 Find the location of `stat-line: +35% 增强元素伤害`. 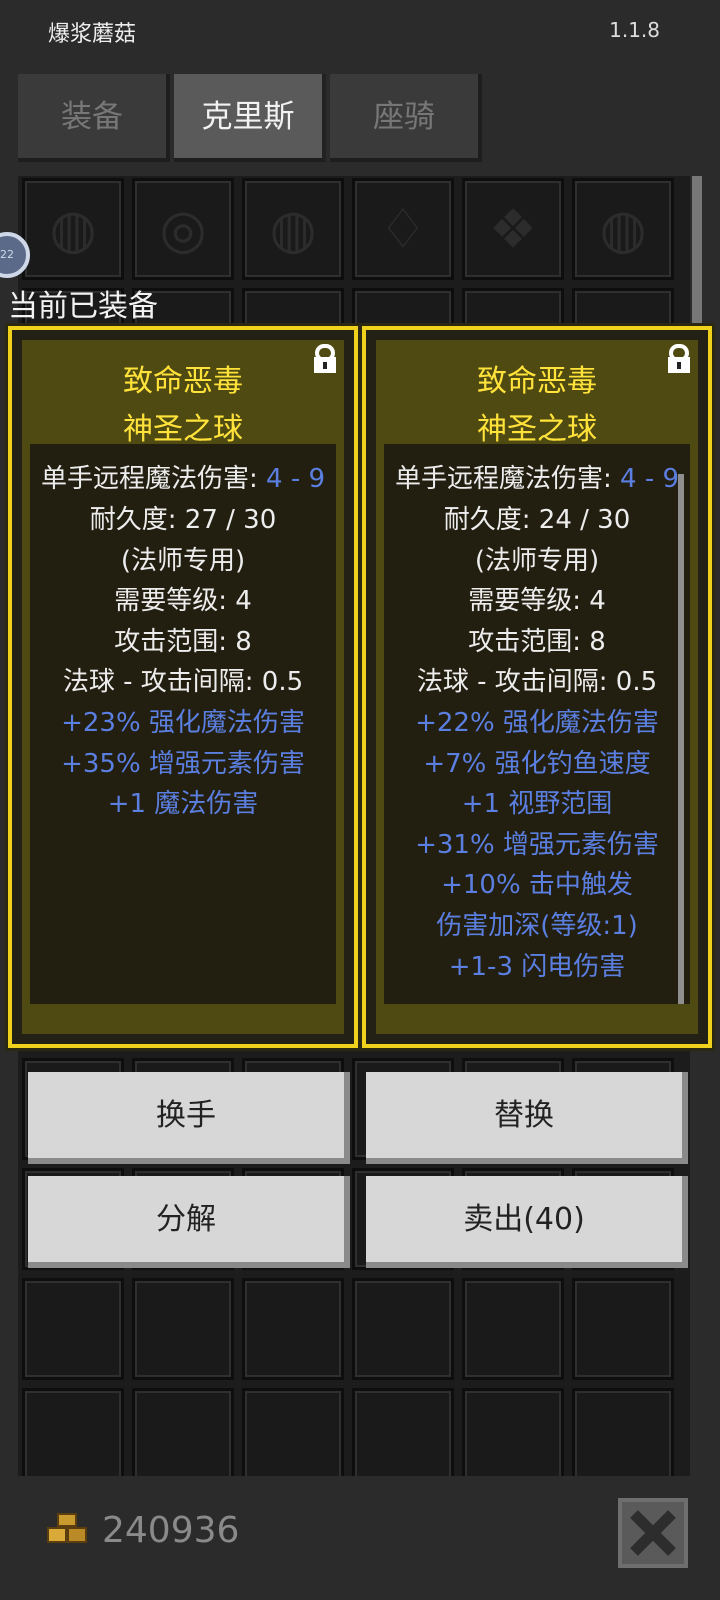

stat-line: +35% 增强元素伤害 is located at coordinates (183, 763).